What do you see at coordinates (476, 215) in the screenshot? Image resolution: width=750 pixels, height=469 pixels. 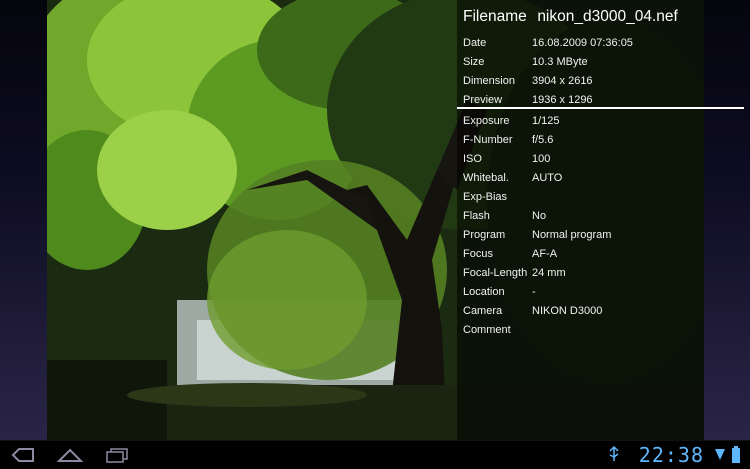 I see `exif-key: Flash` at bounding box center [476, 215].